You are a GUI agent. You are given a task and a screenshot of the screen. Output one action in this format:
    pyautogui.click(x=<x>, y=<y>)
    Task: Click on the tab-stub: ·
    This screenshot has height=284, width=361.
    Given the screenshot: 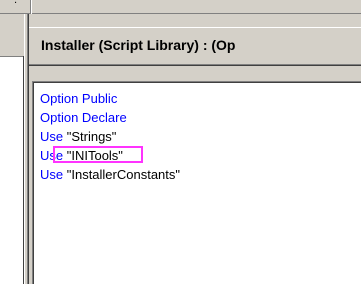 What is the action you would take?
    pyautogui.click(x=15, y=7)
    